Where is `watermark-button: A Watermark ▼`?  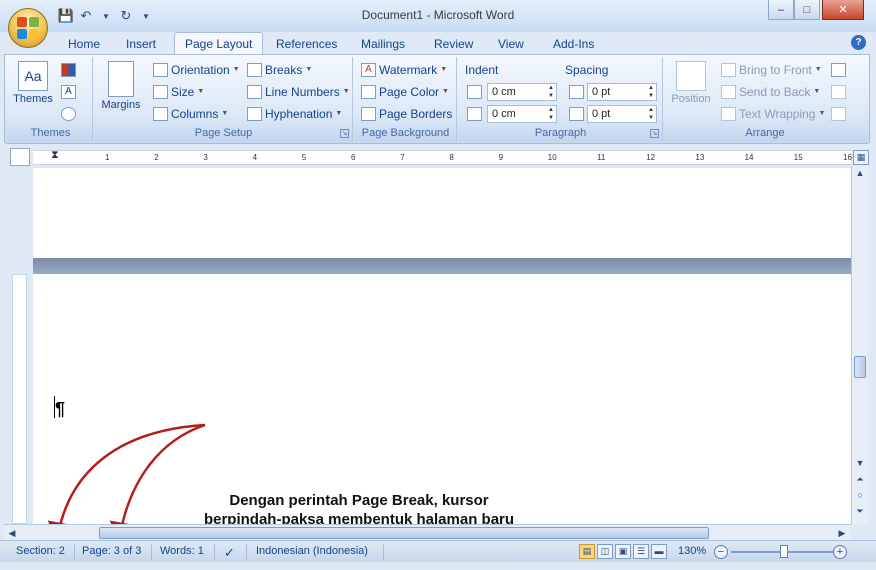
watermark-button: A Watermark ▼ is located at coordinates (404, 70).